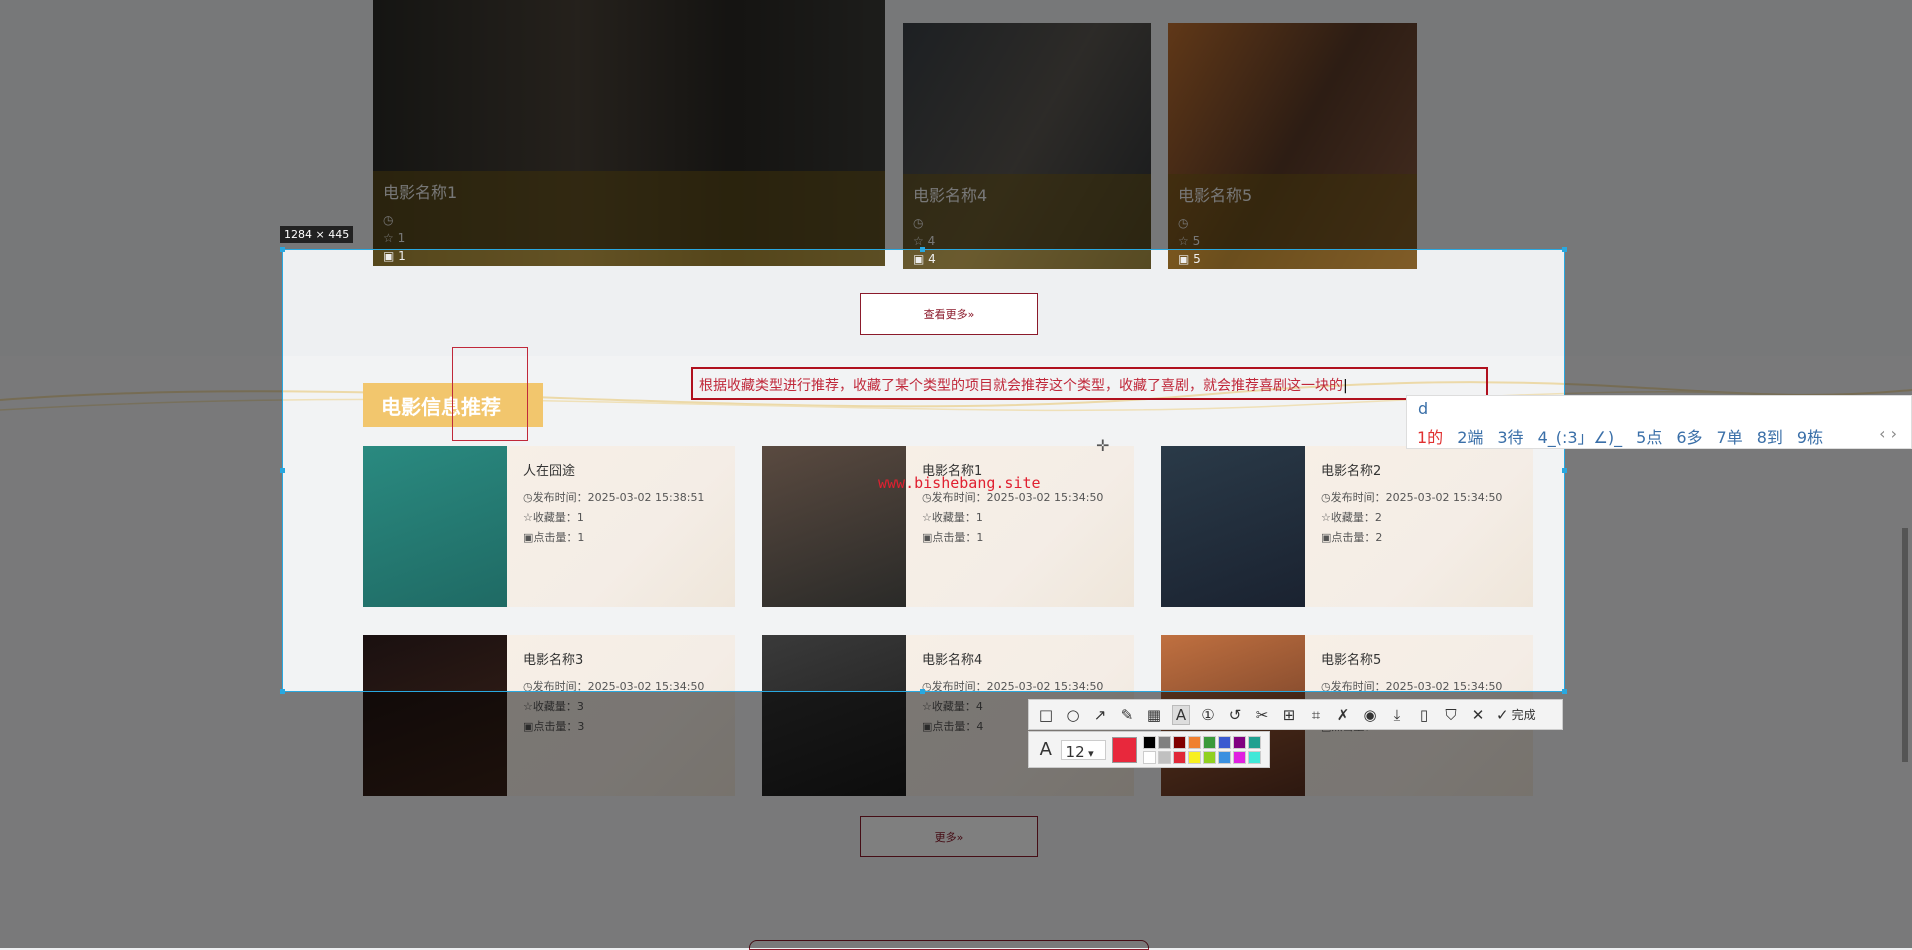 This screenshot has height=950, width=1912. Describe the element at coordinates (1689, 436) in the screenshot. I see `ime-candidate: 6多` at that location.